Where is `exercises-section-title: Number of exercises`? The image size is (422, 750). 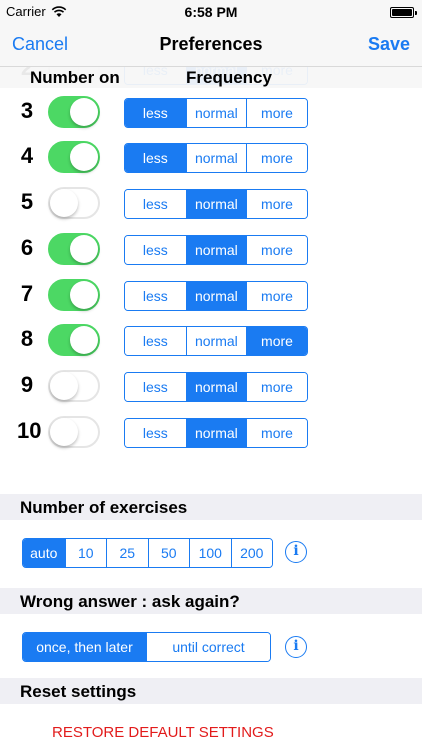
exercises-section-title: Number of exercises is located at coordinates (104, 507).